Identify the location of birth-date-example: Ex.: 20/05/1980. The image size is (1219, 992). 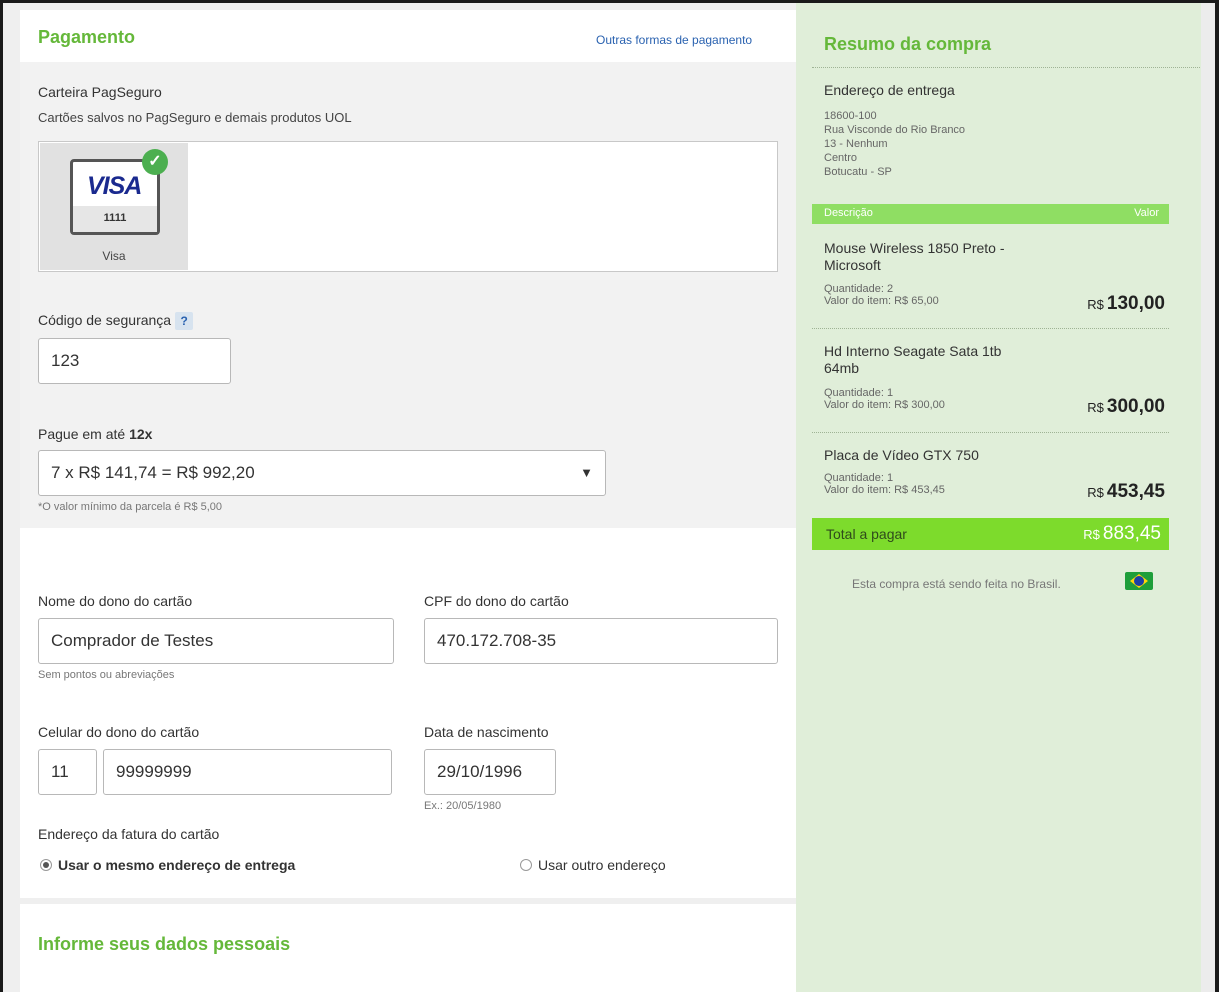
(463, 806).